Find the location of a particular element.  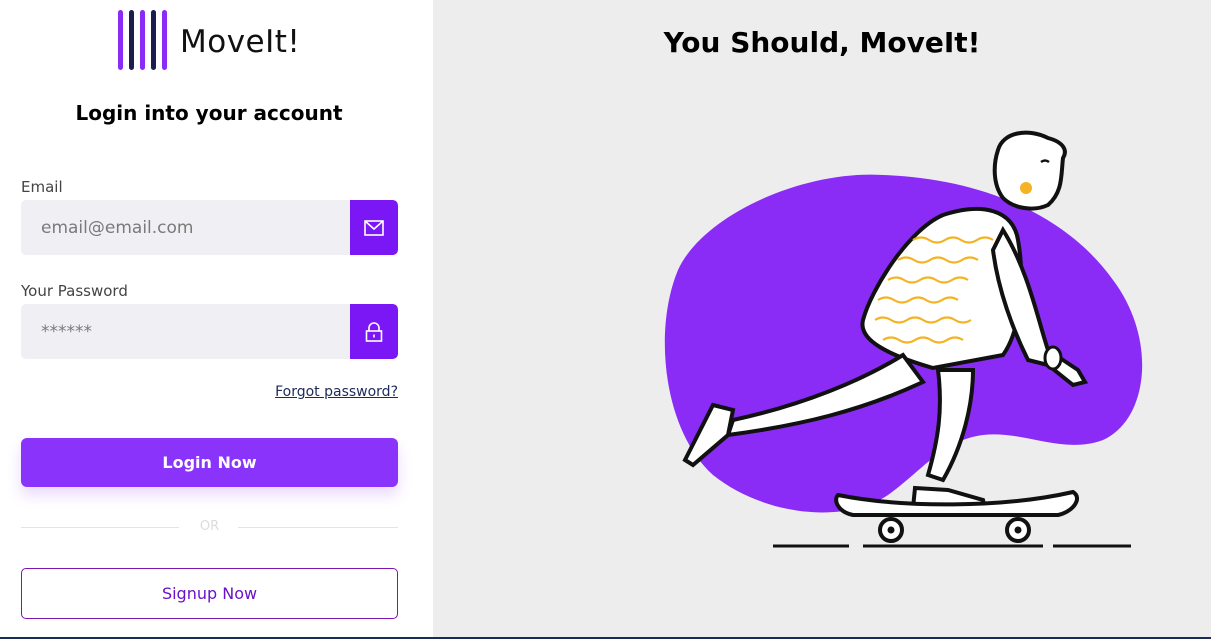

hero-tagline: You Should, MoveIt! is located at coordinates (822, 42).